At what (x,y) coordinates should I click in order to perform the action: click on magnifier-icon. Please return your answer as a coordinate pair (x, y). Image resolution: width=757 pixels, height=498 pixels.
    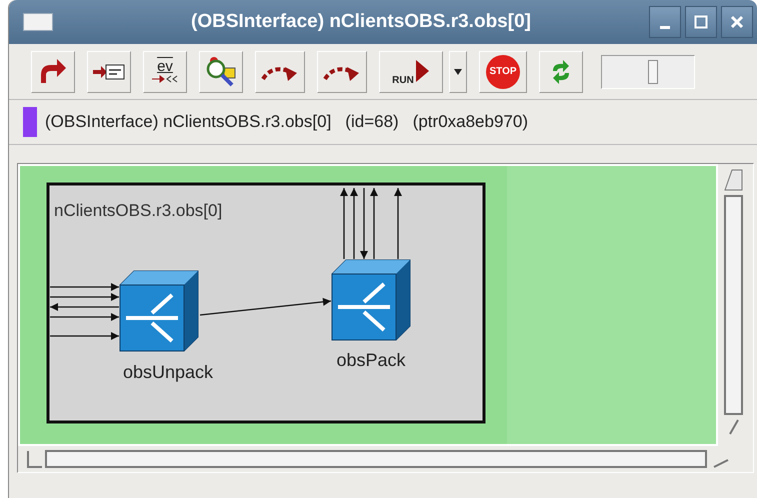
    Looking at the image, I should click on (221, 72).